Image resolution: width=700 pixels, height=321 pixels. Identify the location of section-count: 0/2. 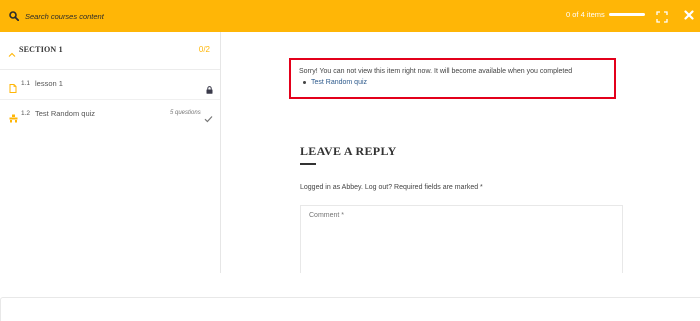
(204, 49).